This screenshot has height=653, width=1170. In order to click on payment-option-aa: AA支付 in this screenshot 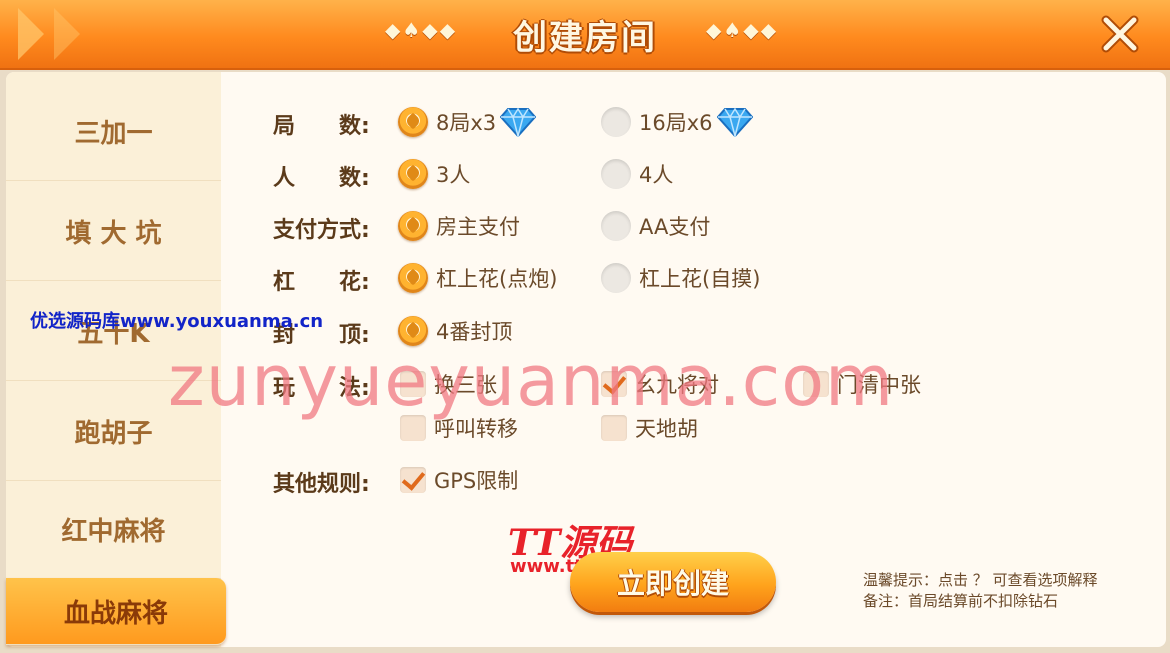, I will do `click(655, 226)`.